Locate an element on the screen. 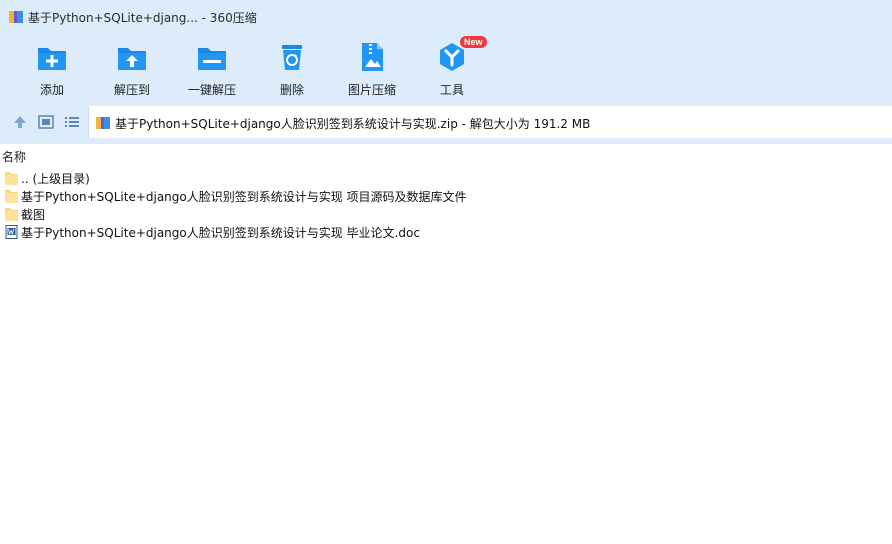  extract-to-label: 解压到 is located at coordinates (131, 90).